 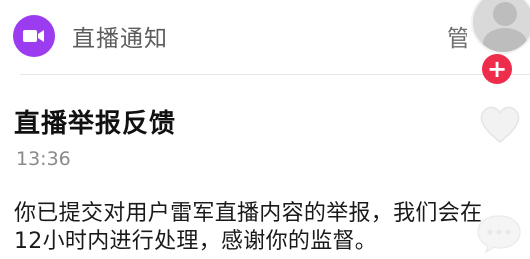 I want to click on header-divider, so click(x=275, y=74).